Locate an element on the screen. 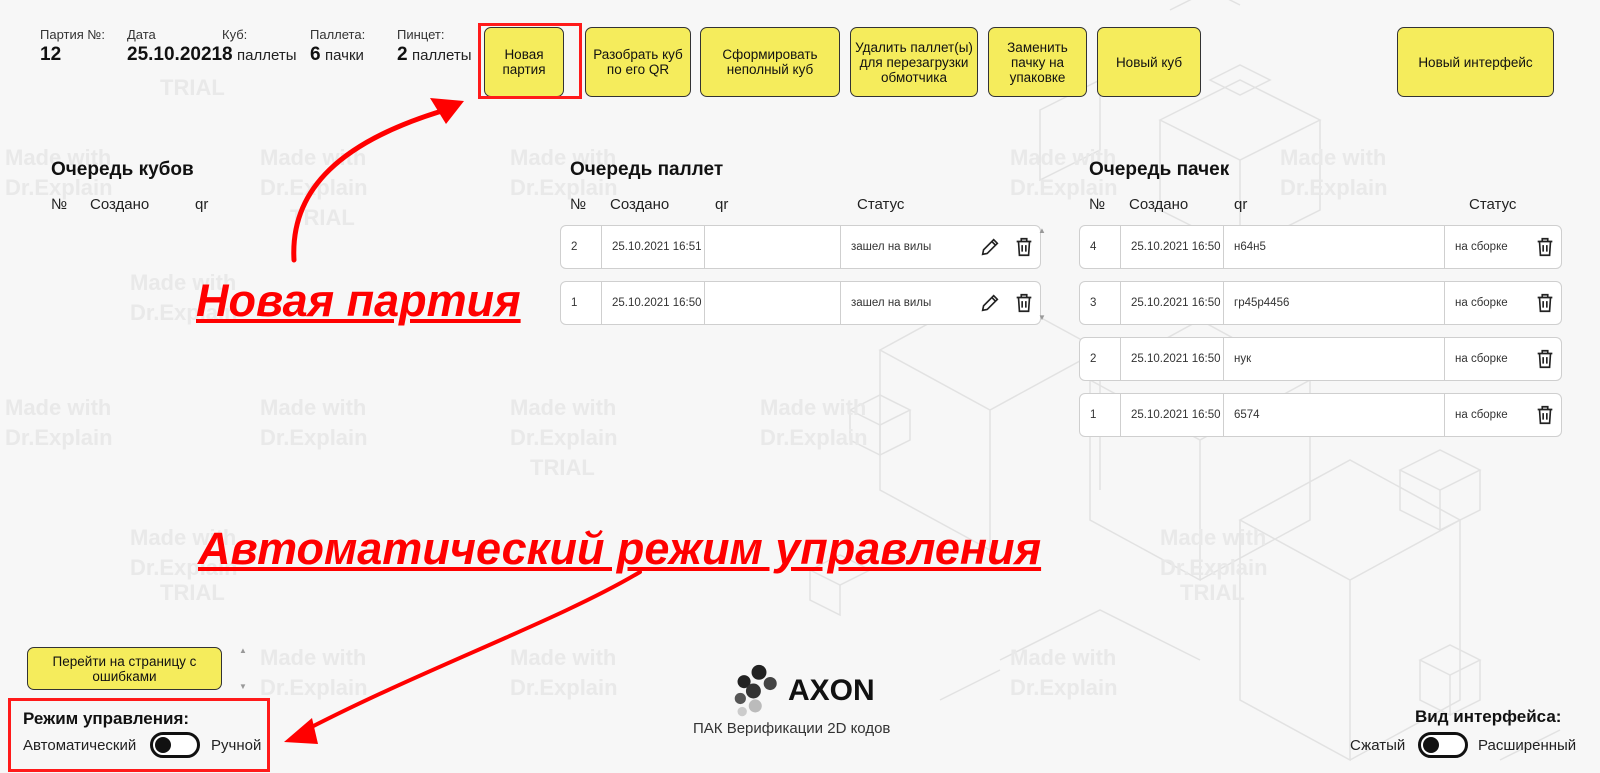 This screenshot has width=1600, height=773. table-row: 2 25.10.2021 16:50 нук на сборке is located at coordinates (1320, 359).